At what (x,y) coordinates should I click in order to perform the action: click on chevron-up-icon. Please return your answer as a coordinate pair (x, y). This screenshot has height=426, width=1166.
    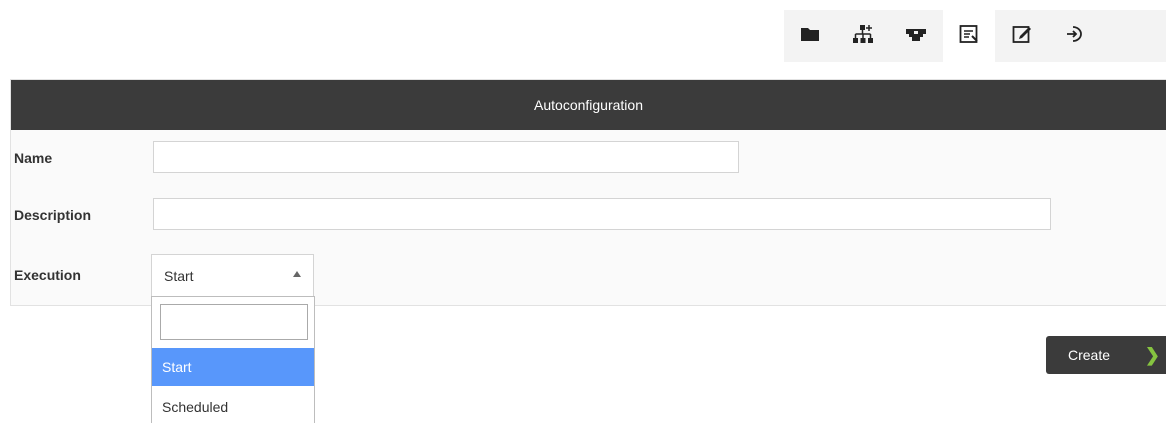
    Looking at the image, I should click on (297, 274).